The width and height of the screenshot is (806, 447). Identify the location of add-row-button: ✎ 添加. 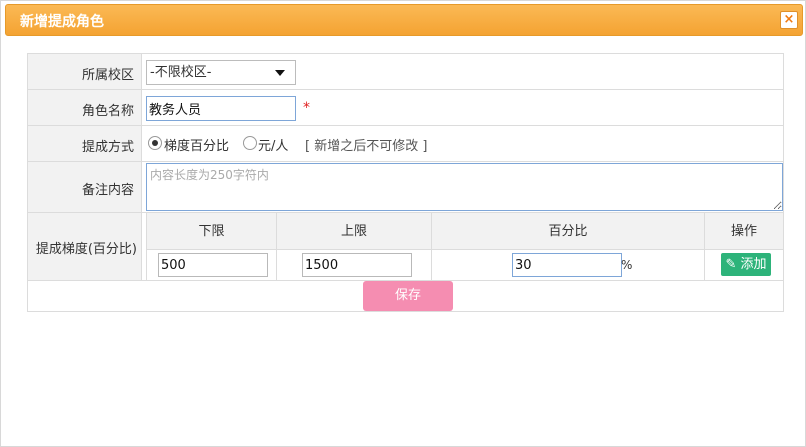
(746, 264).